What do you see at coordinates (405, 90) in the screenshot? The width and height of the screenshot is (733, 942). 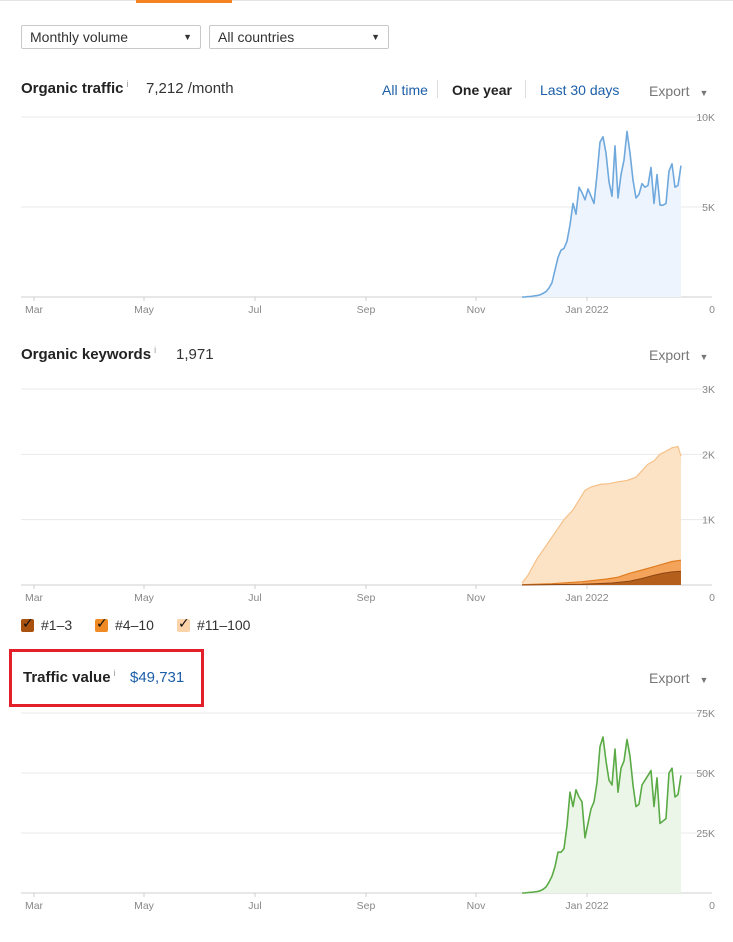 I see `range-all-time: All time` at bounding box center [405, 90].